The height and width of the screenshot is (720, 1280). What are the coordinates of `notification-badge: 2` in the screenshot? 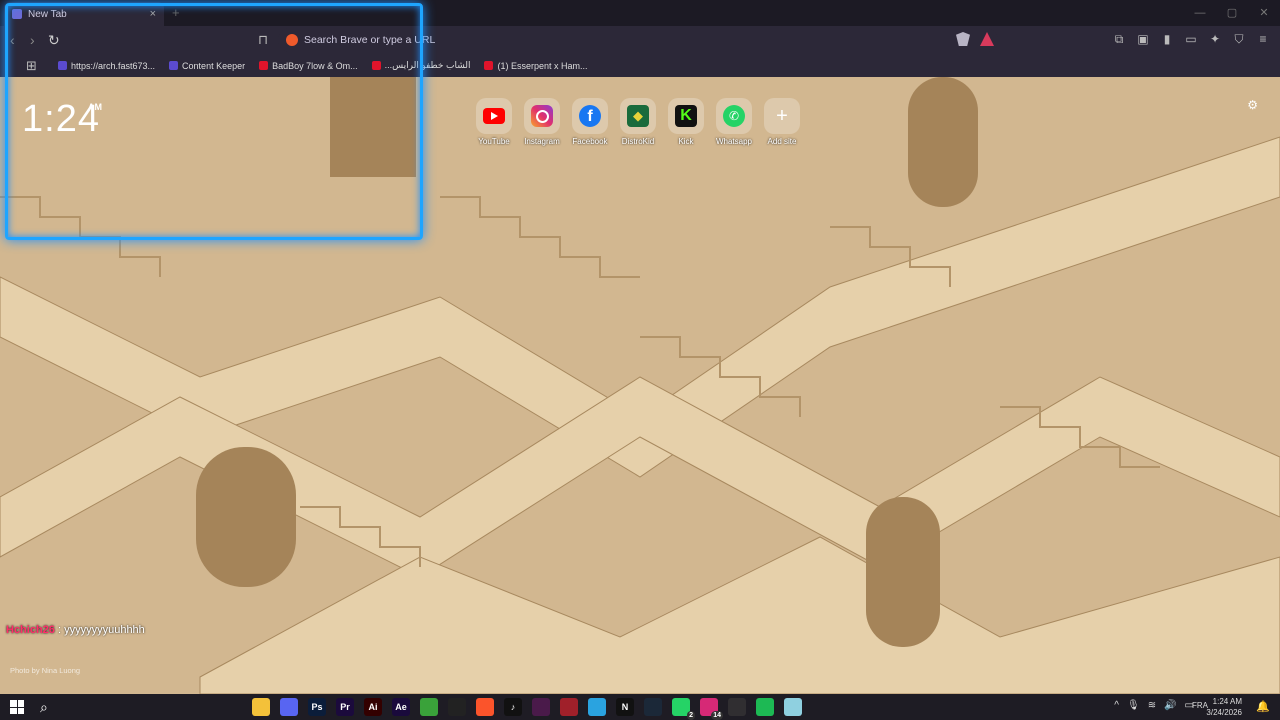 It's located at (691, 715).